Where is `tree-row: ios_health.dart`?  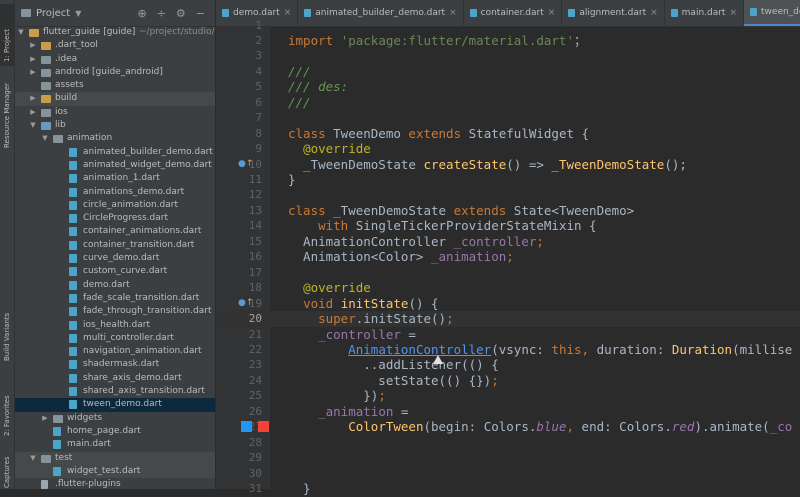
tree-row: ios_health.dart is located at coordinates (115, 325).